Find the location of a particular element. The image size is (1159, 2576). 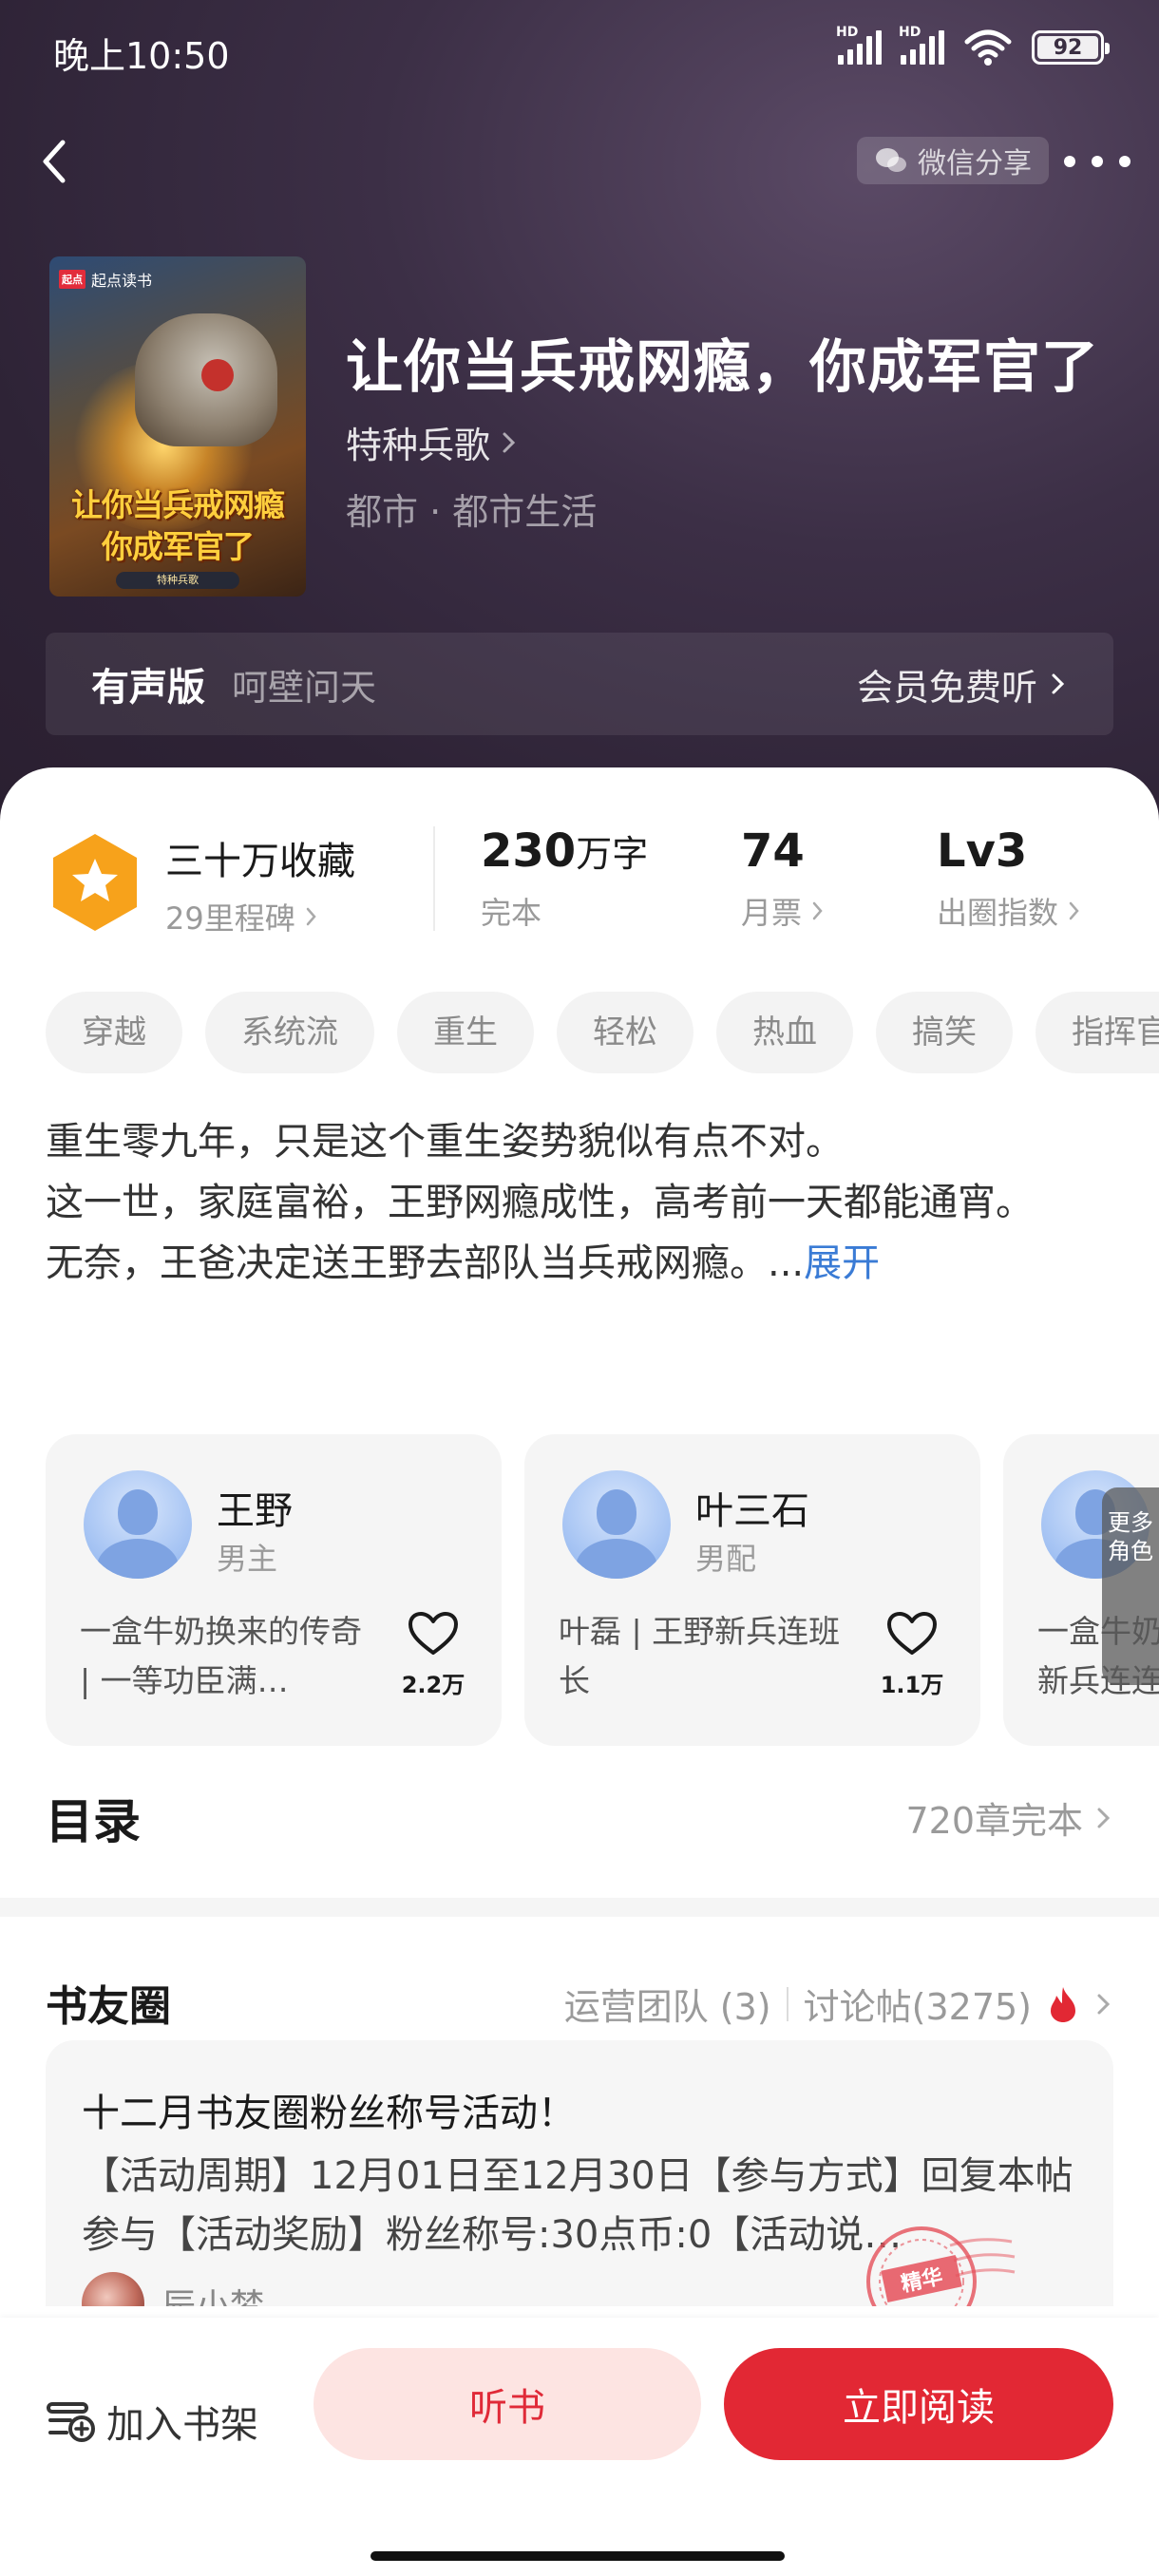

word-count-value: 230 is located at coordinates (529, 851).